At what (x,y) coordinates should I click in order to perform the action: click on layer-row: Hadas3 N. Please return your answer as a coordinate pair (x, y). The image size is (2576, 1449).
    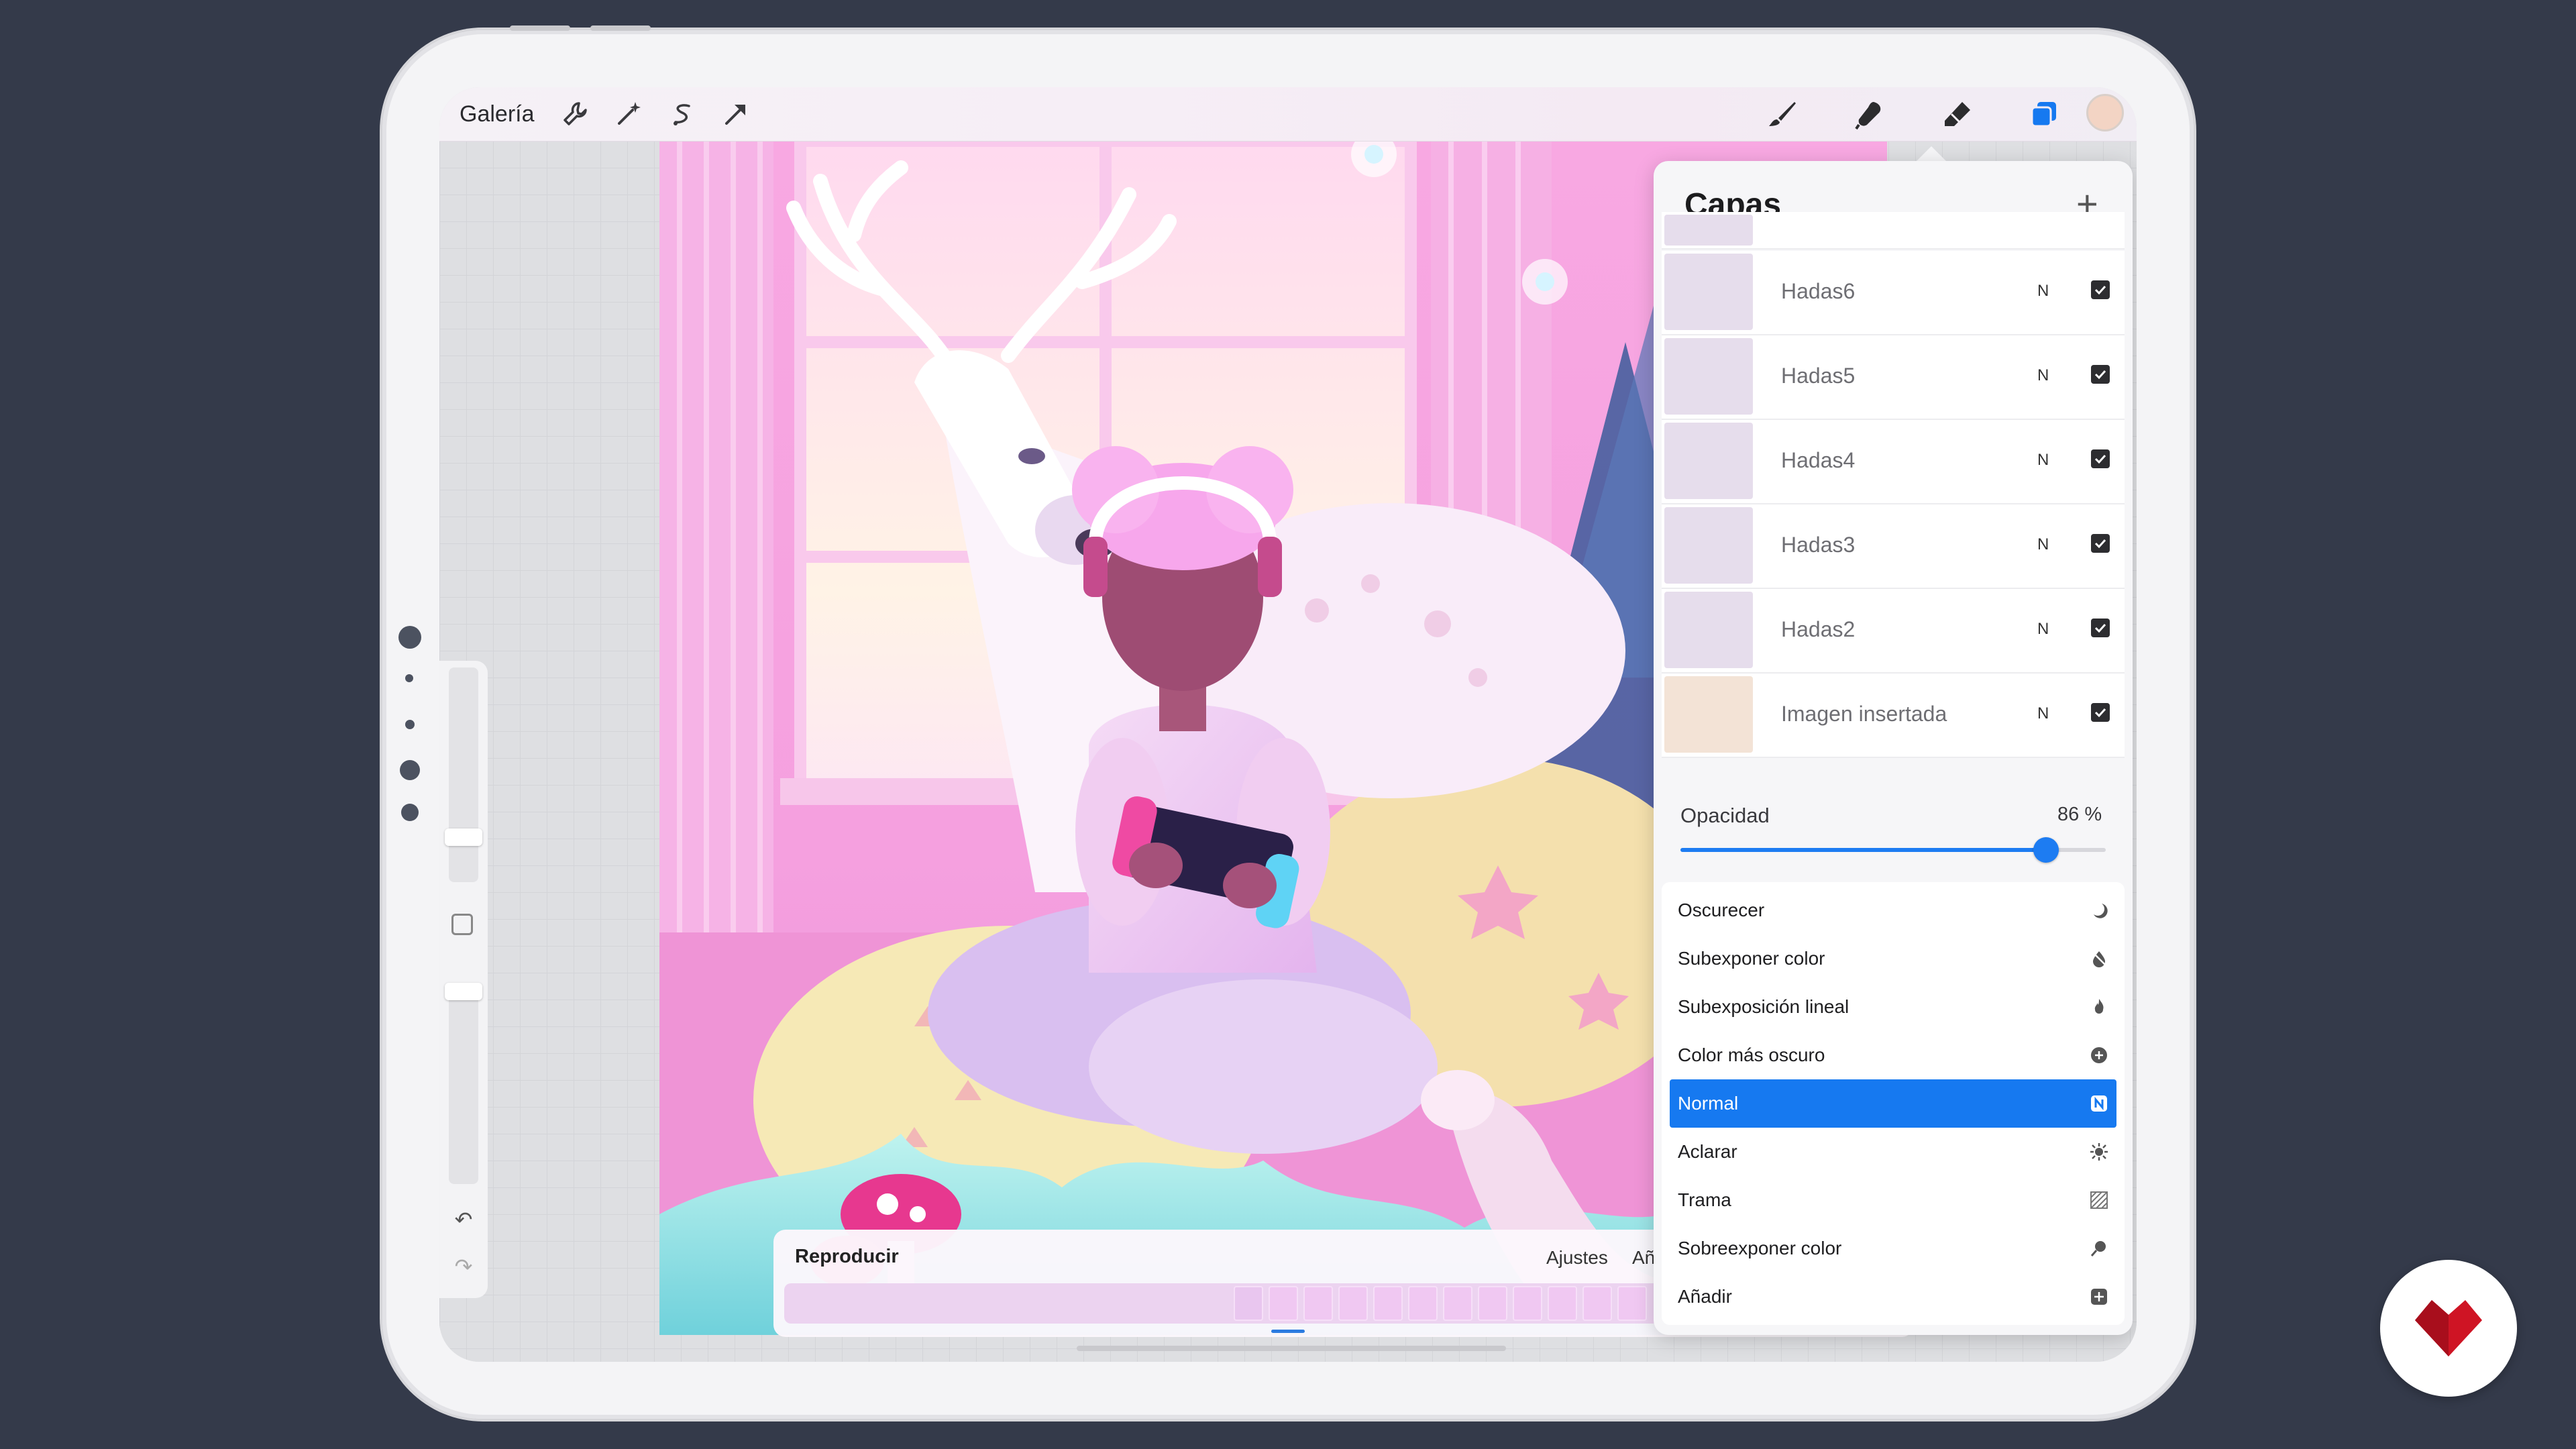
    Looking at the image, I should click on (1893, 546).